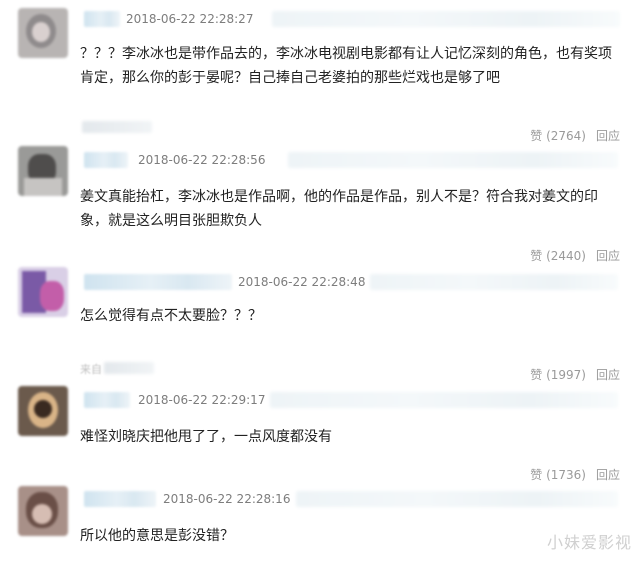 Image resolution: width=640 pixels, height=567 pixels. I want to click on comment-timestamp: 2018-06-22 22:28:48, so click(302, 282).